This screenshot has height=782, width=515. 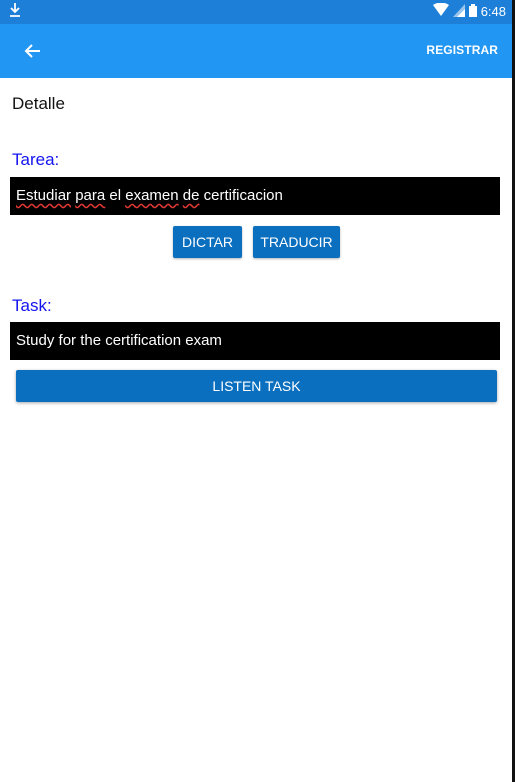 What do you see at coordinates (458, 11) in the screenshot?
I see `signal-icon` at bounding box center [458, 11].